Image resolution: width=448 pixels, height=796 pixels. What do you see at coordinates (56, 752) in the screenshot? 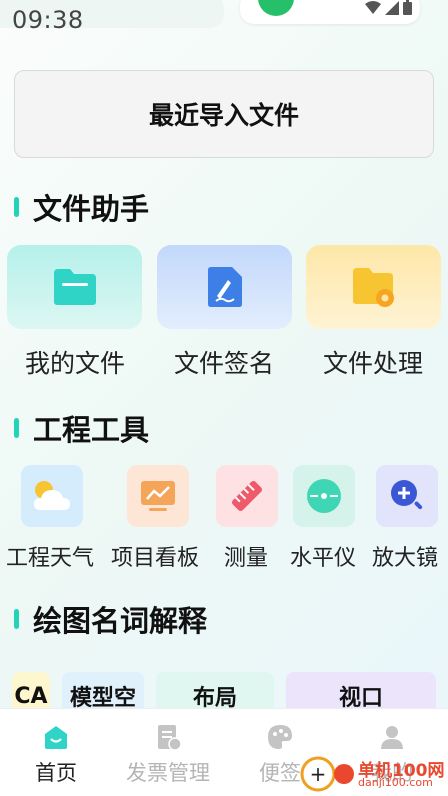
I see `nav-item-home: 首页` at bounding box center [56, 752].